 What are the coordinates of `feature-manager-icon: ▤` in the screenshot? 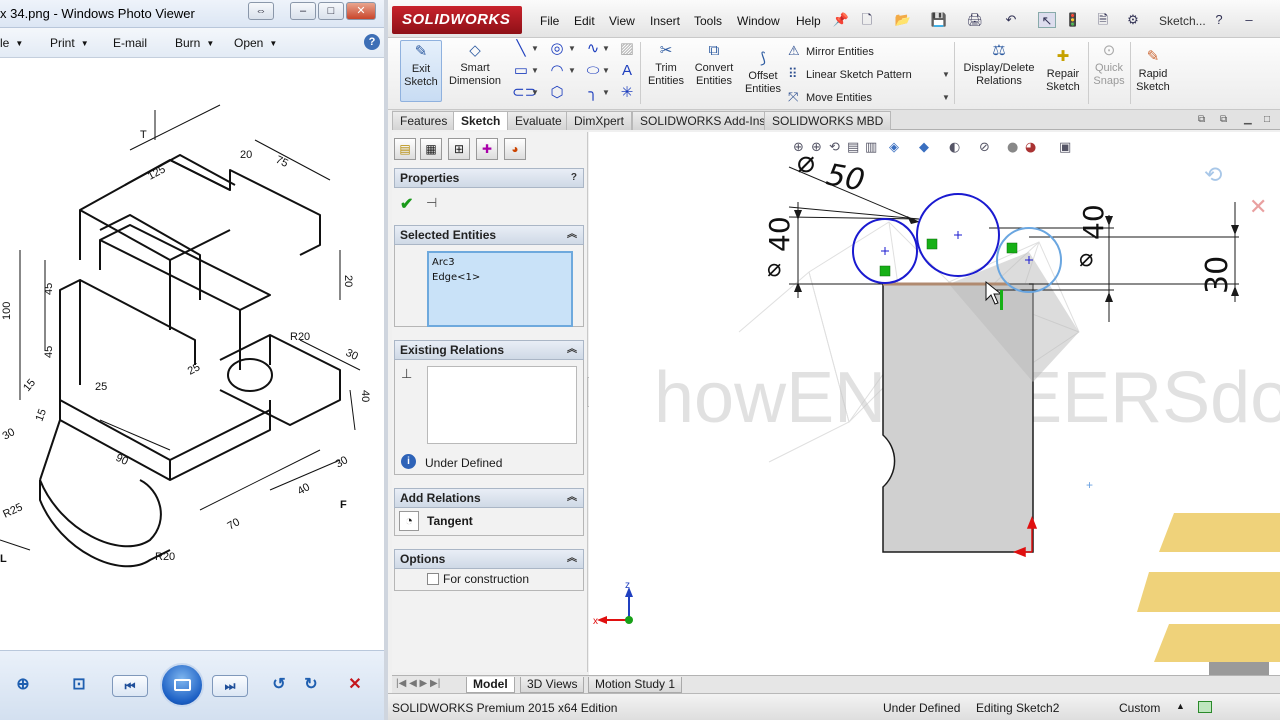 It's located at (405, 149).